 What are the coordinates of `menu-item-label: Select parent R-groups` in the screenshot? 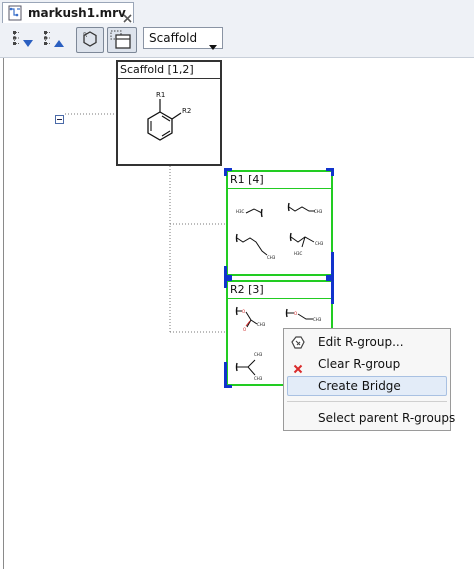 It's located at (387, 418).